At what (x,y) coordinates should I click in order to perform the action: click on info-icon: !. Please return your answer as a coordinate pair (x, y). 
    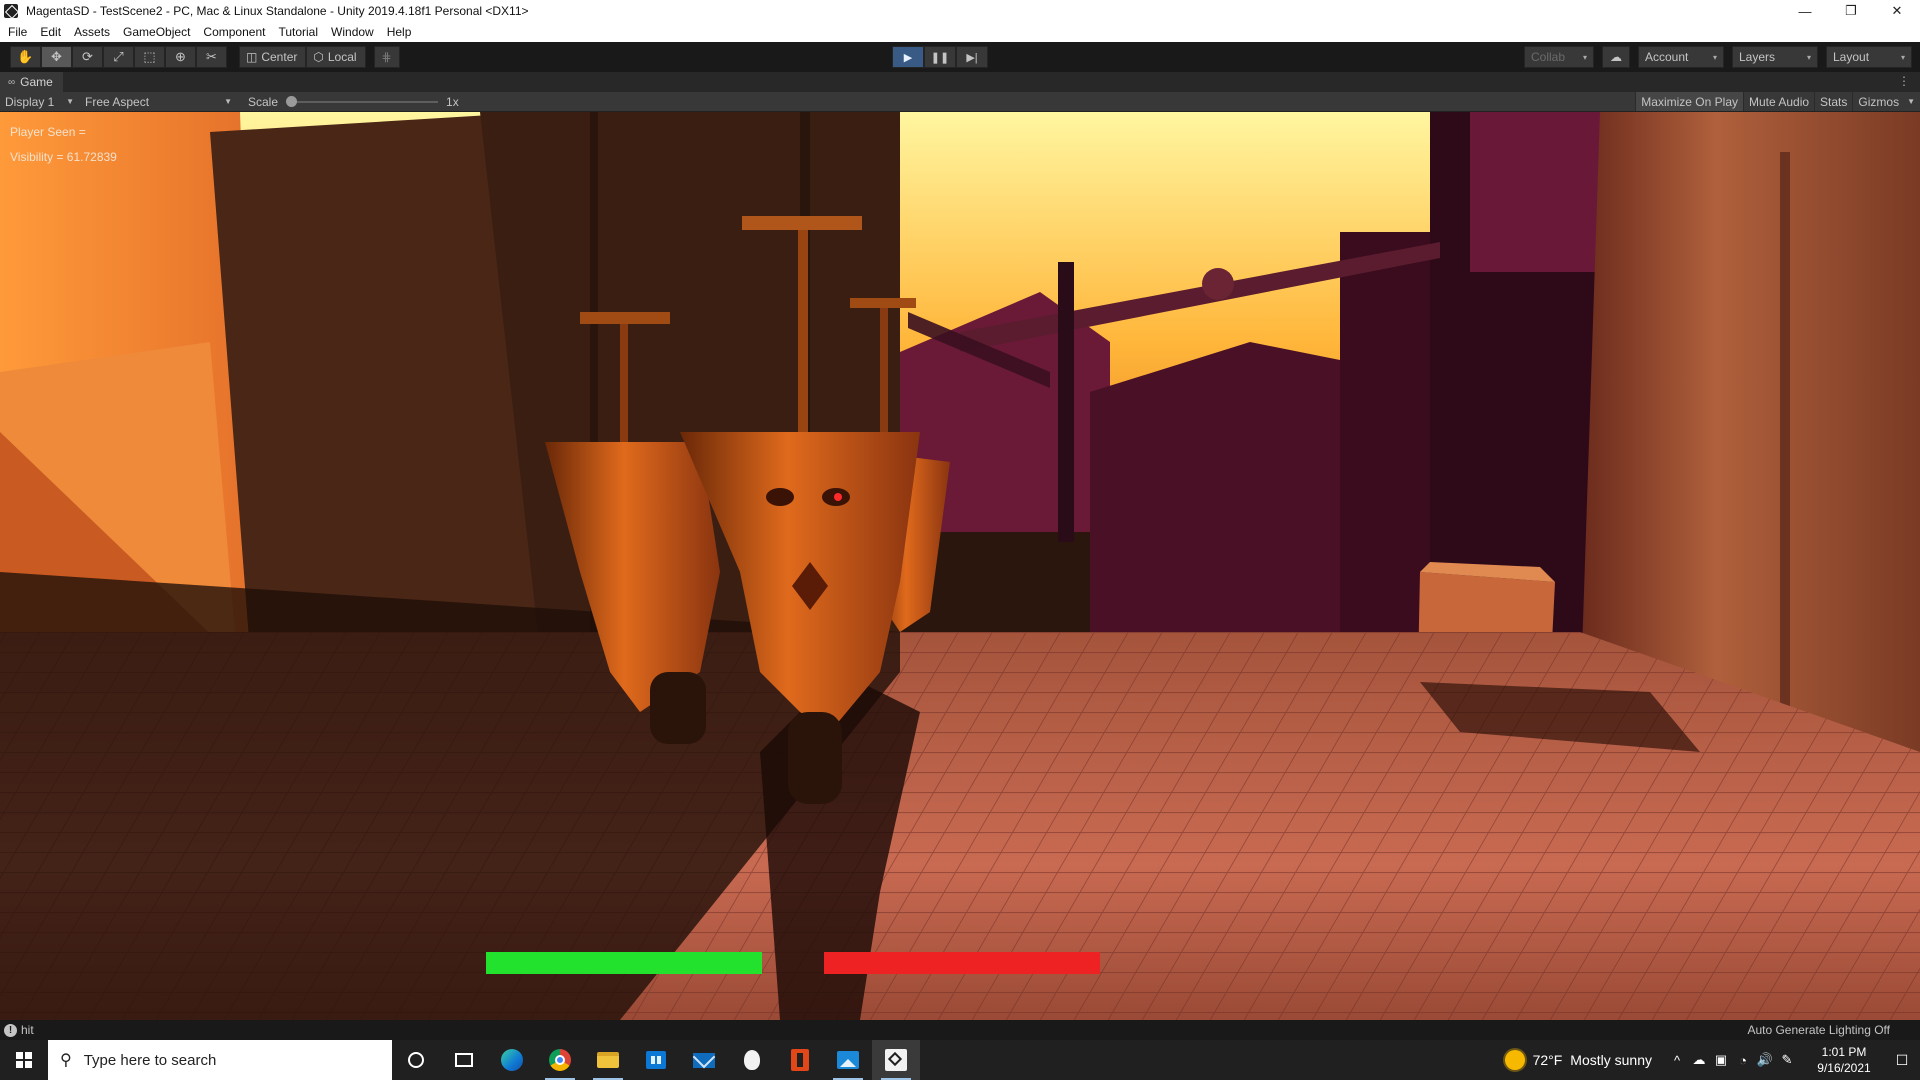
    Looking at the image, I should click on (10, 1030).